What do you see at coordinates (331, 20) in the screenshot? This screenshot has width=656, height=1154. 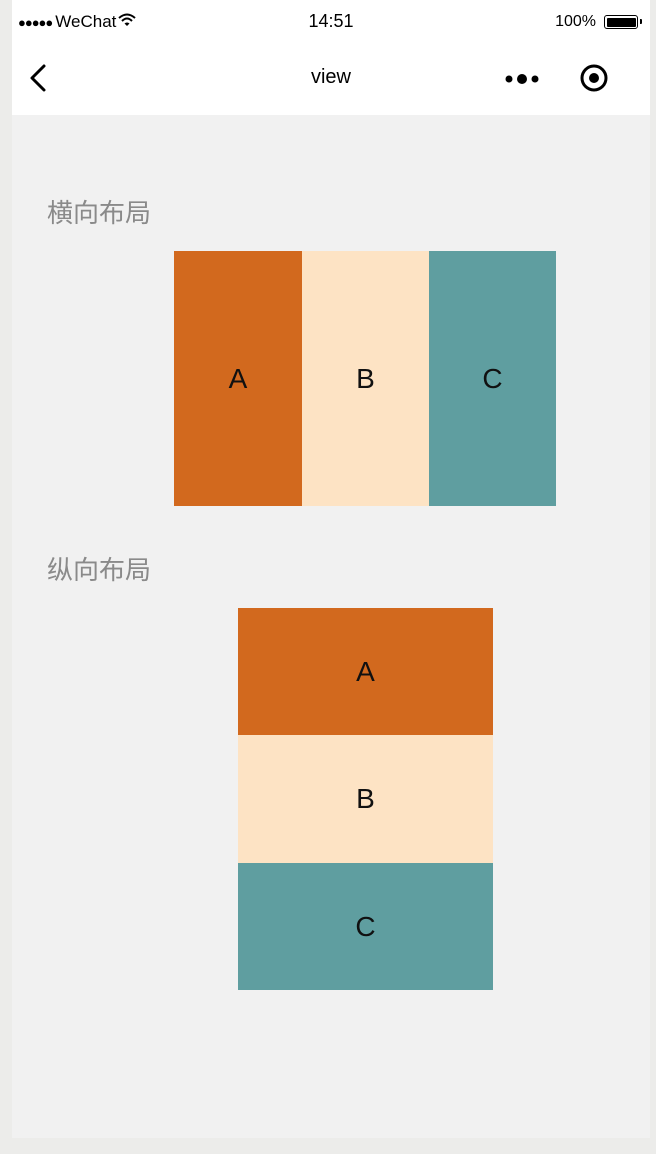 I see `status-bar: ●●●●● WeChat 14:51 100%` at bounding box center [331, 20].